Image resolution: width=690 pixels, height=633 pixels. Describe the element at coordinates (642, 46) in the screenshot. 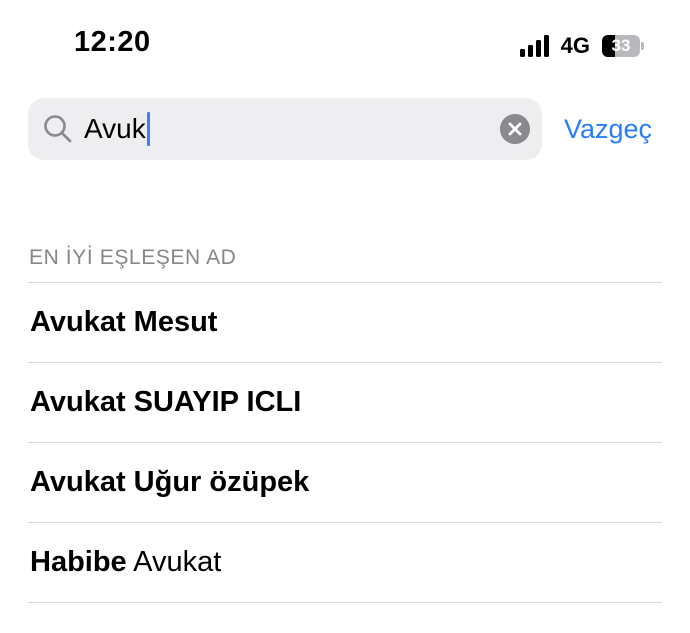

I see `battery-tip` at that location.